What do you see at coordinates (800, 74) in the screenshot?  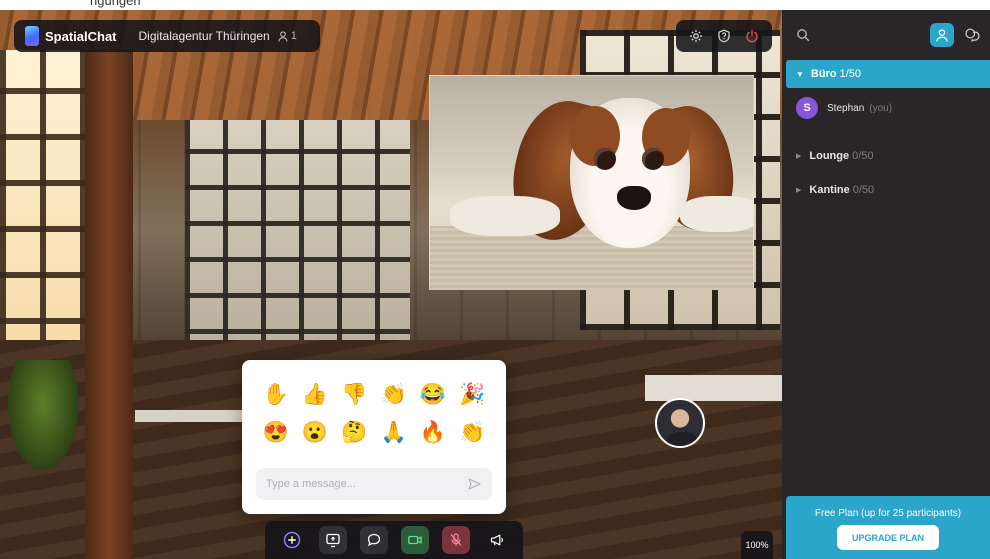 I see `caret-down-icon: ▼` at bounding box center [800, 74].